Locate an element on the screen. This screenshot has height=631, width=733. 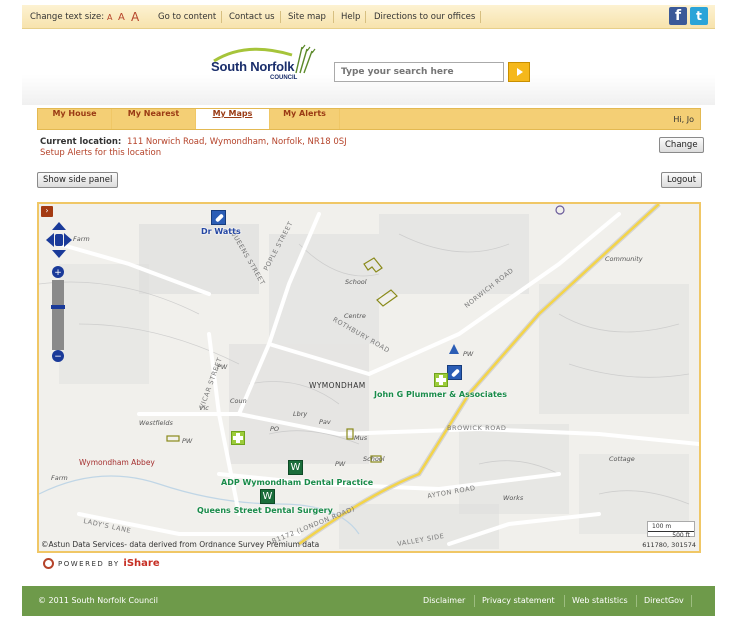
map-label: Works is located at coordinates (513, 498).